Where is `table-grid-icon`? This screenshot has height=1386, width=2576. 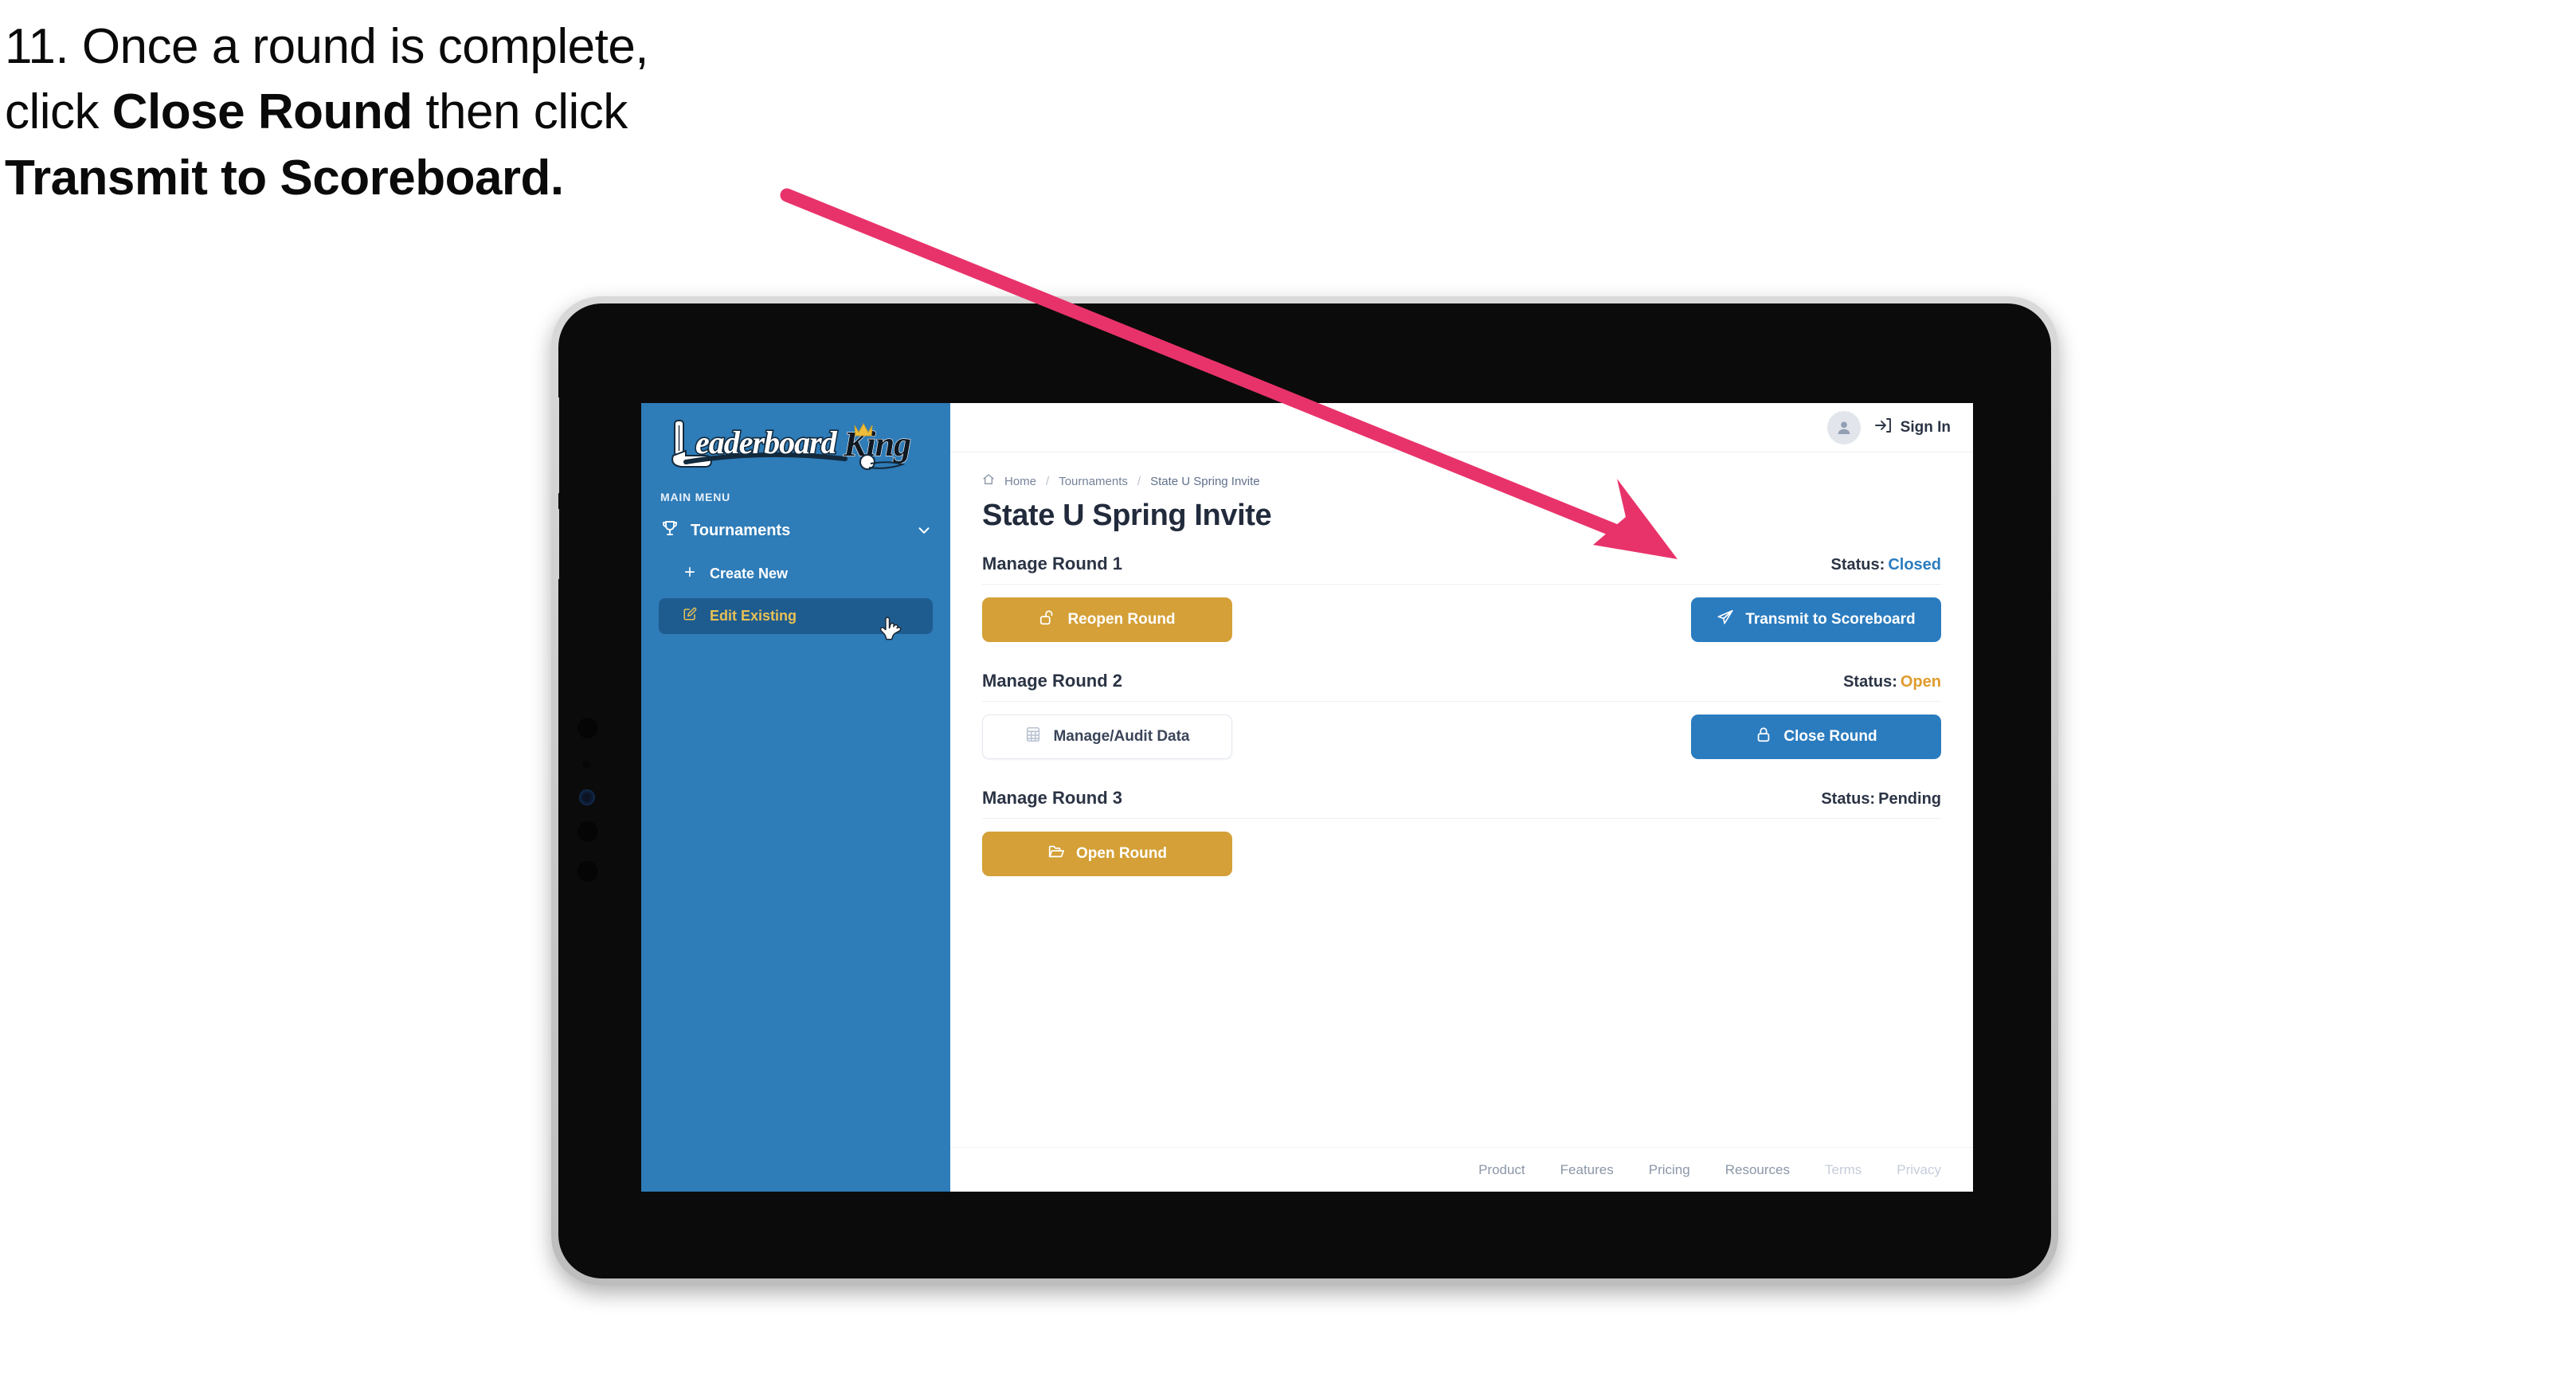 table-grid-icon is located at coordinates (1033, 737).